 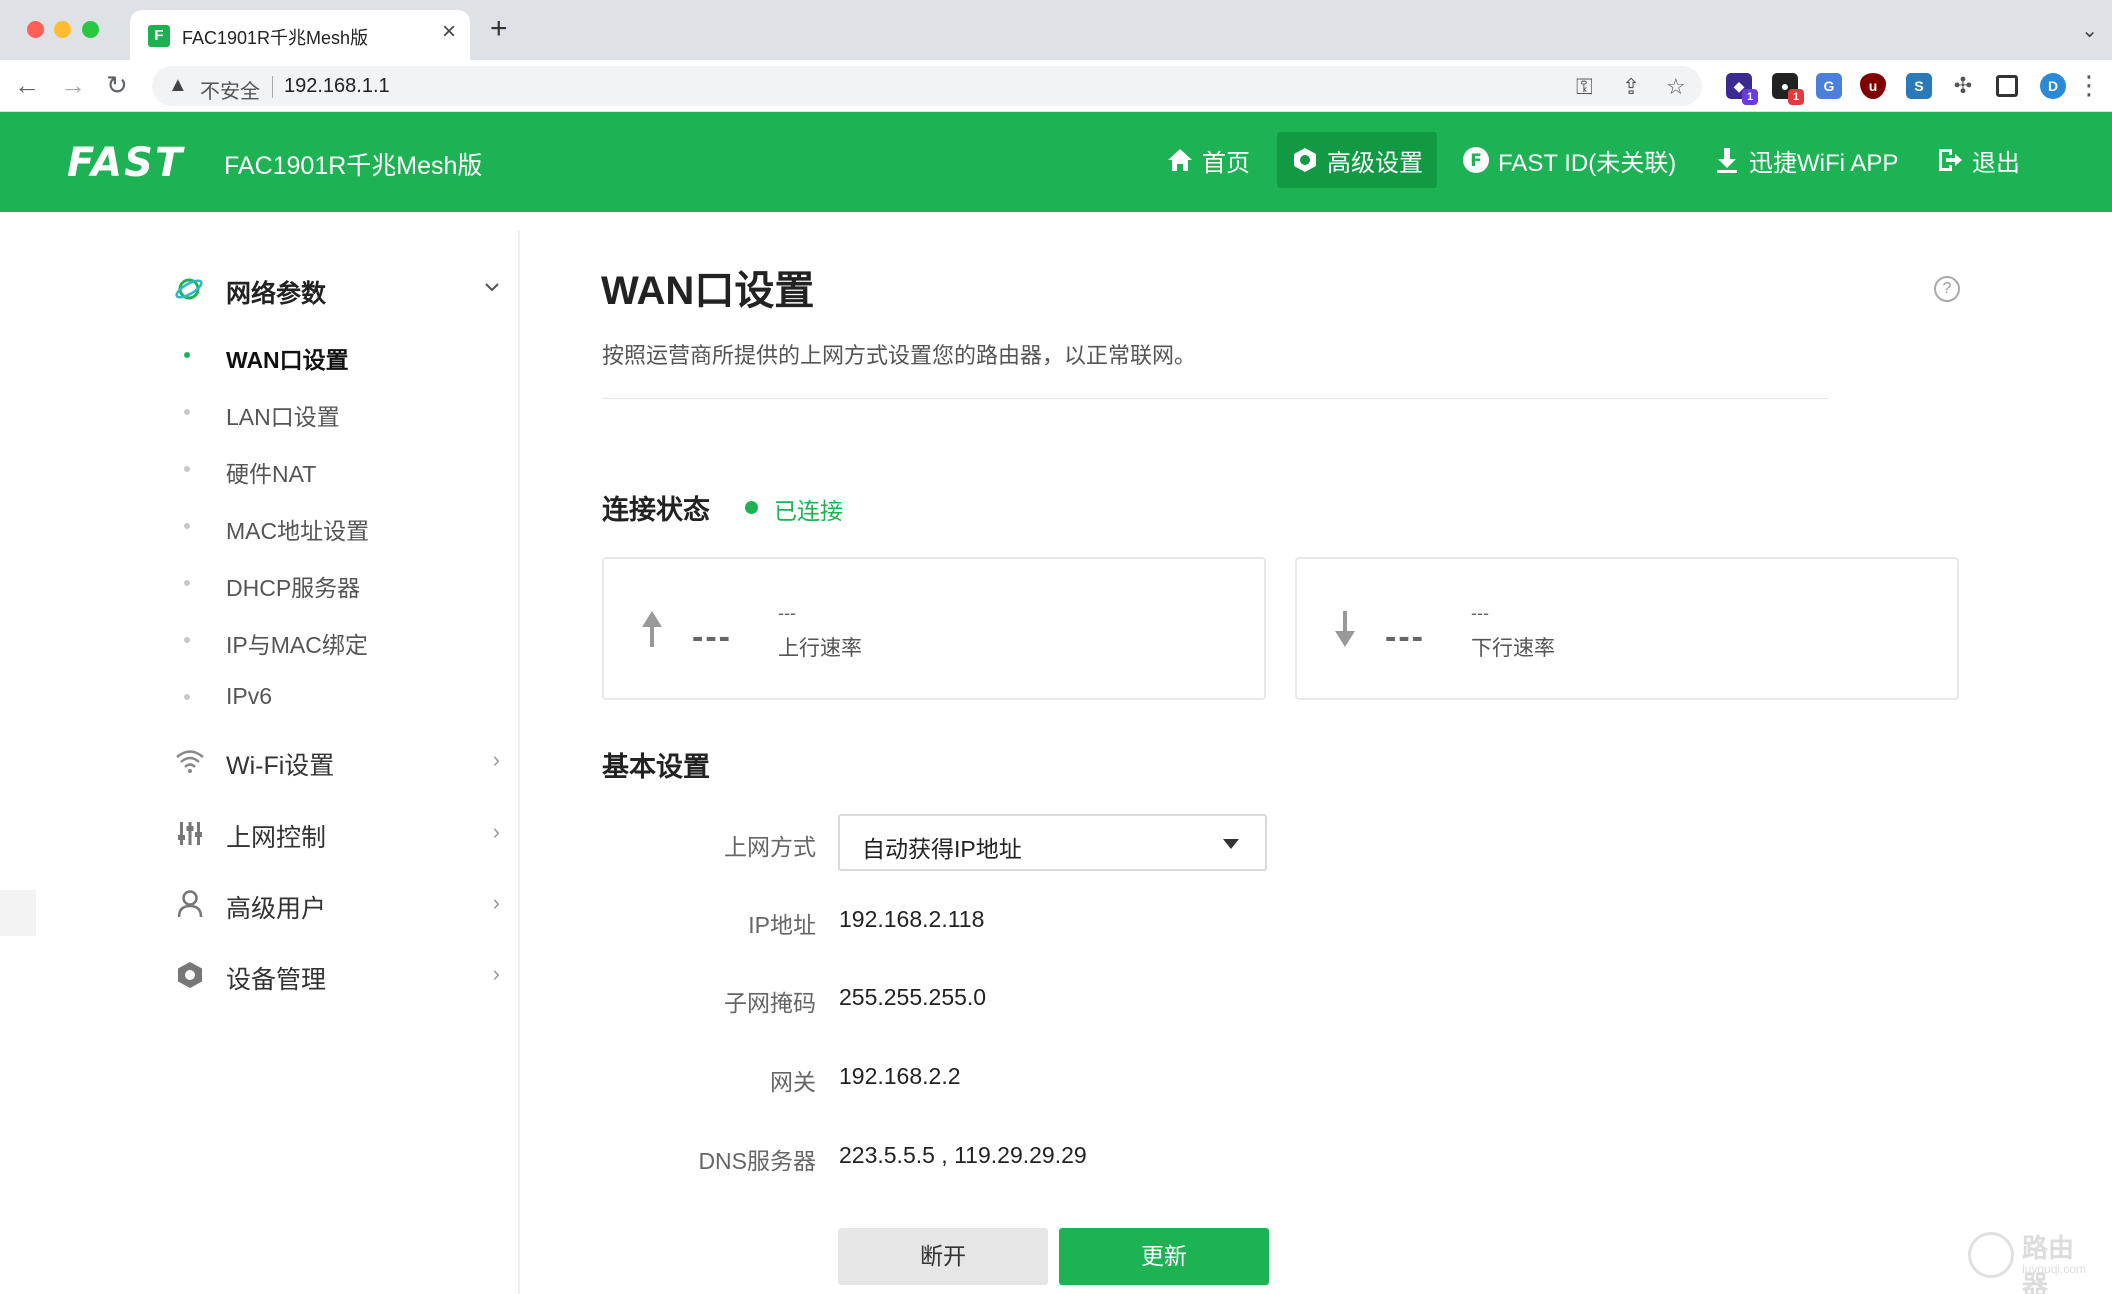 What do you see at coordinates (2089, 85) in the screenshot?
I see `browser-menu-icon: ⋮` at bounding box center [2089, 85].